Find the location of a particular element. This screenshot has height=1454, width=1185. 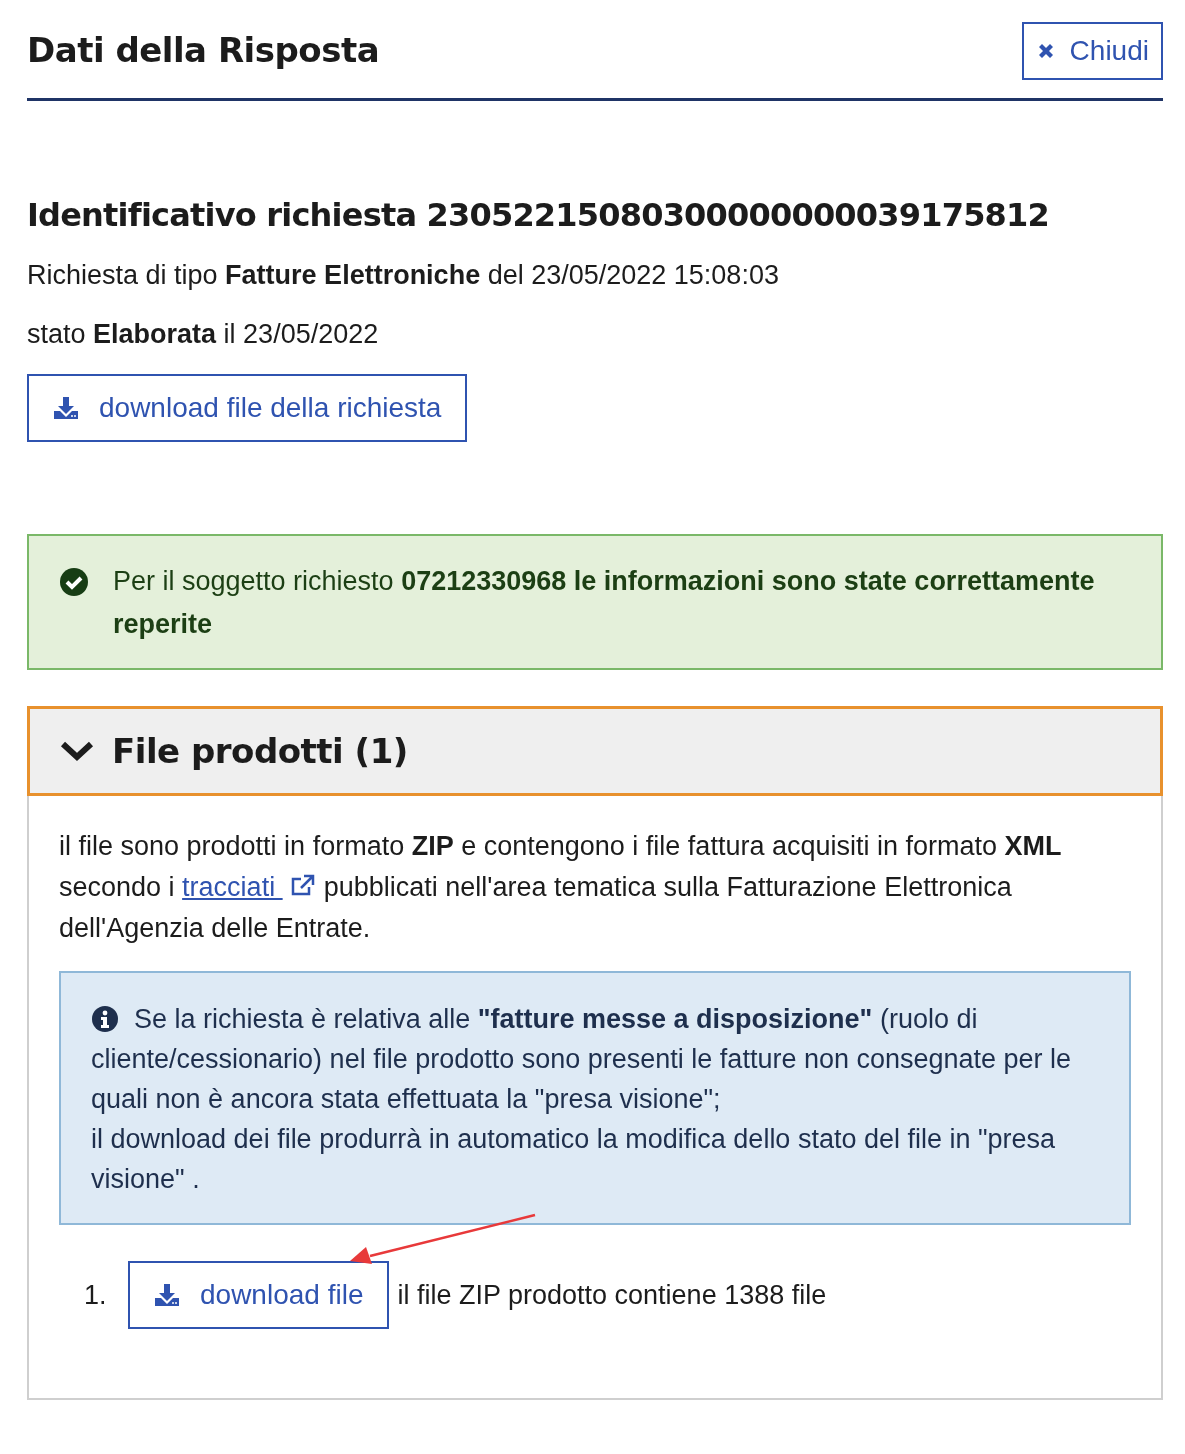

external-link-icon is located at coordinates (303, 886).